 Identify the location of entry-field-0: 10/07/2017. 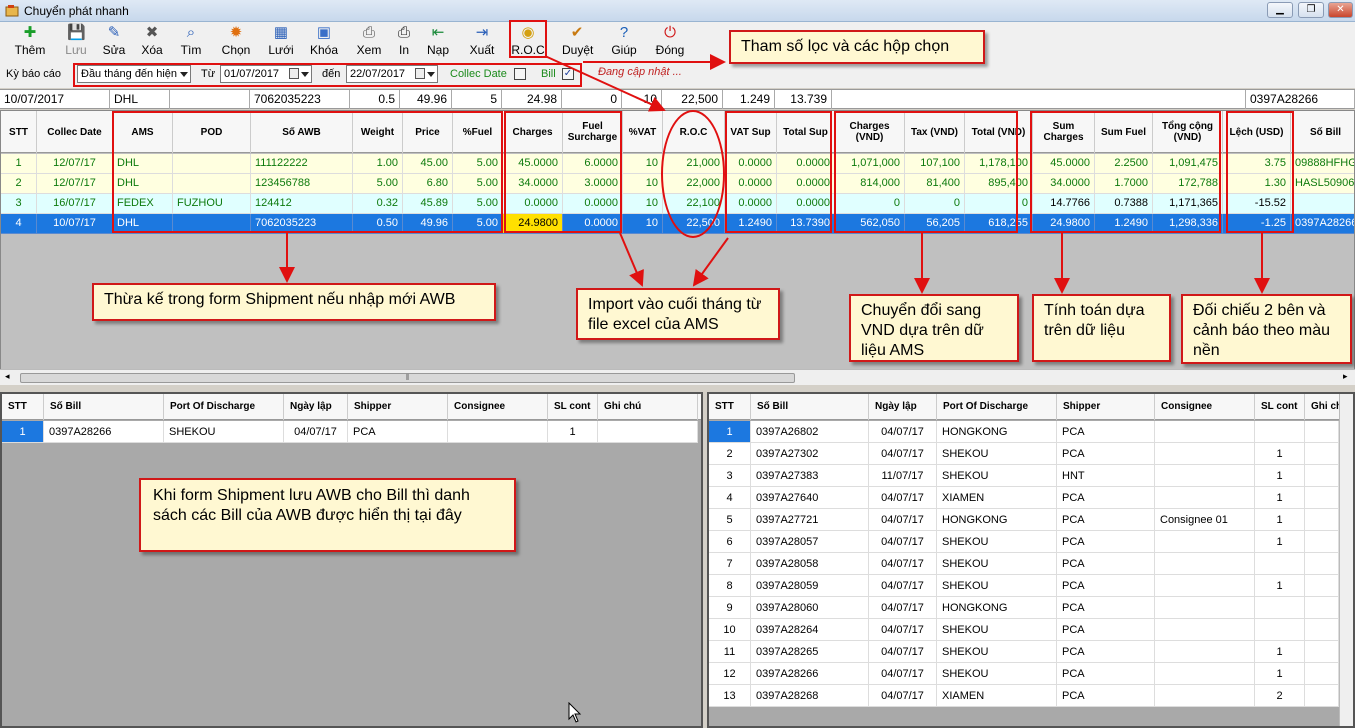
(55, 99).